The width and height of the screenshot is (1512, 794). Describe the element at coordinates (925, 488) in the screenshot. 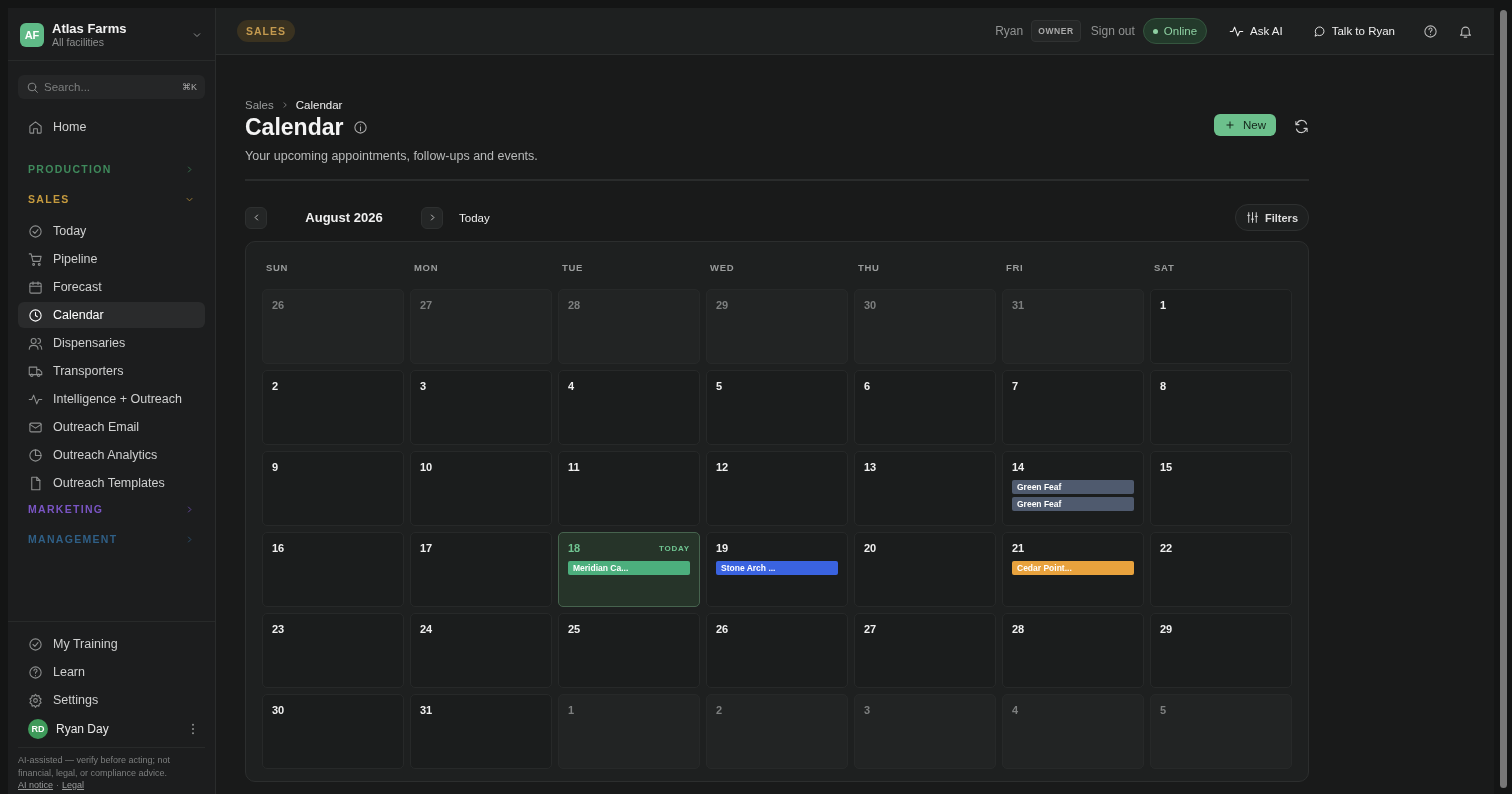

I see `day-cell: 13` at that location.